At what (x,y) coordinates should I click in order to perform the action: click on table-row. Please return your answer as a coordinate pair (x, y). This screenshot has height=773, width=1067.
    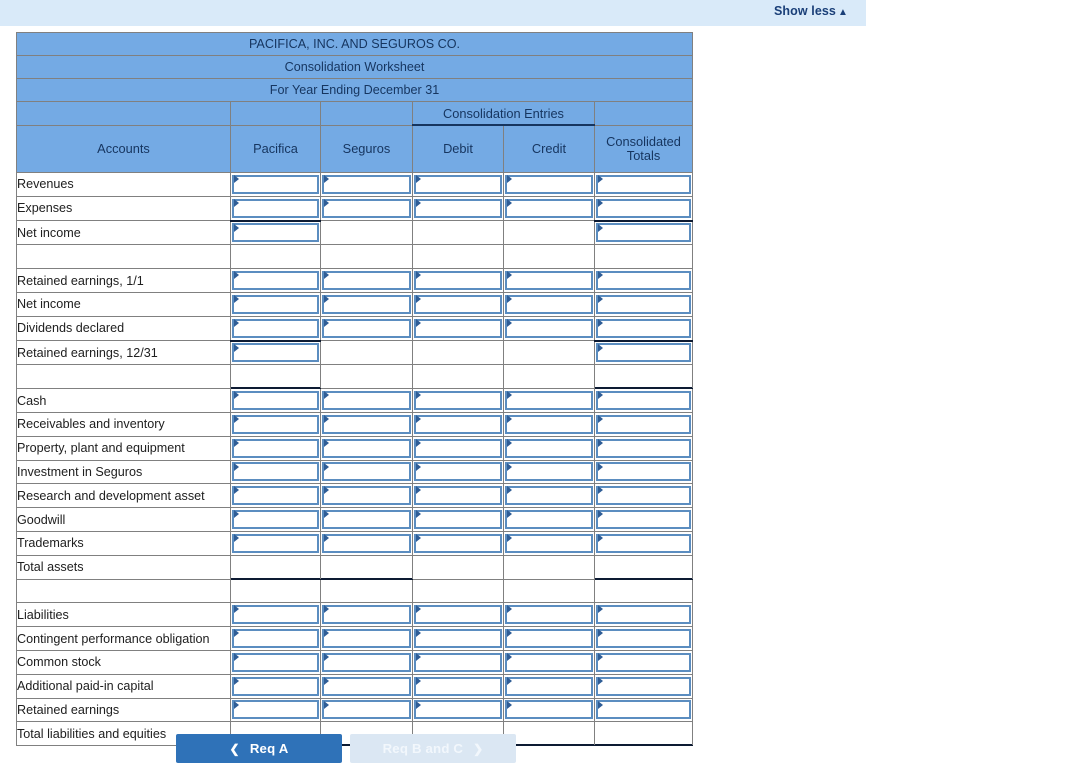
    Looking at the image, I should click on (355, 591).